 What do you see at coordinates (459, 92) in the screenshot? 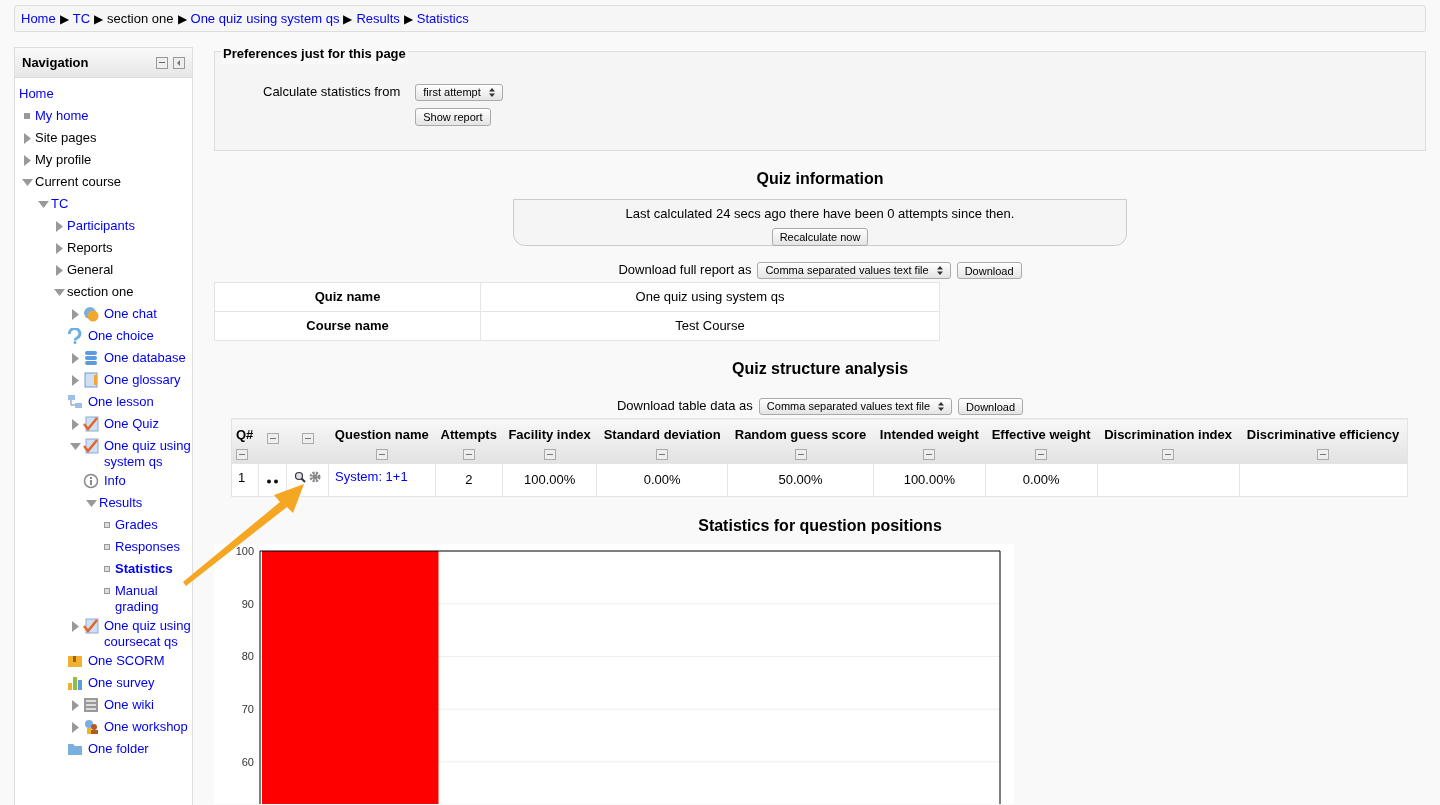
I see `attempt-select: first attempt` at bounding box center [459, 92].